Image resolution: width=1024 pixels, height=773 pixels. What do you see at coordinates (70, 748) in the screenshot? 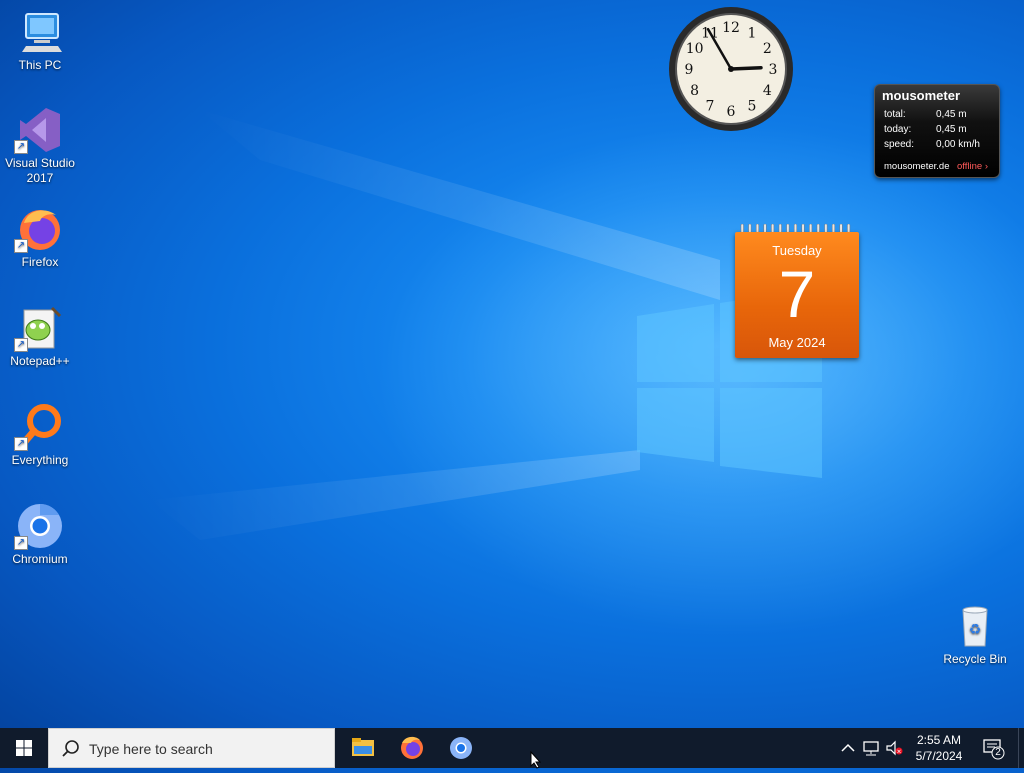
I see `search-icon` at bounding box center [70, 748].